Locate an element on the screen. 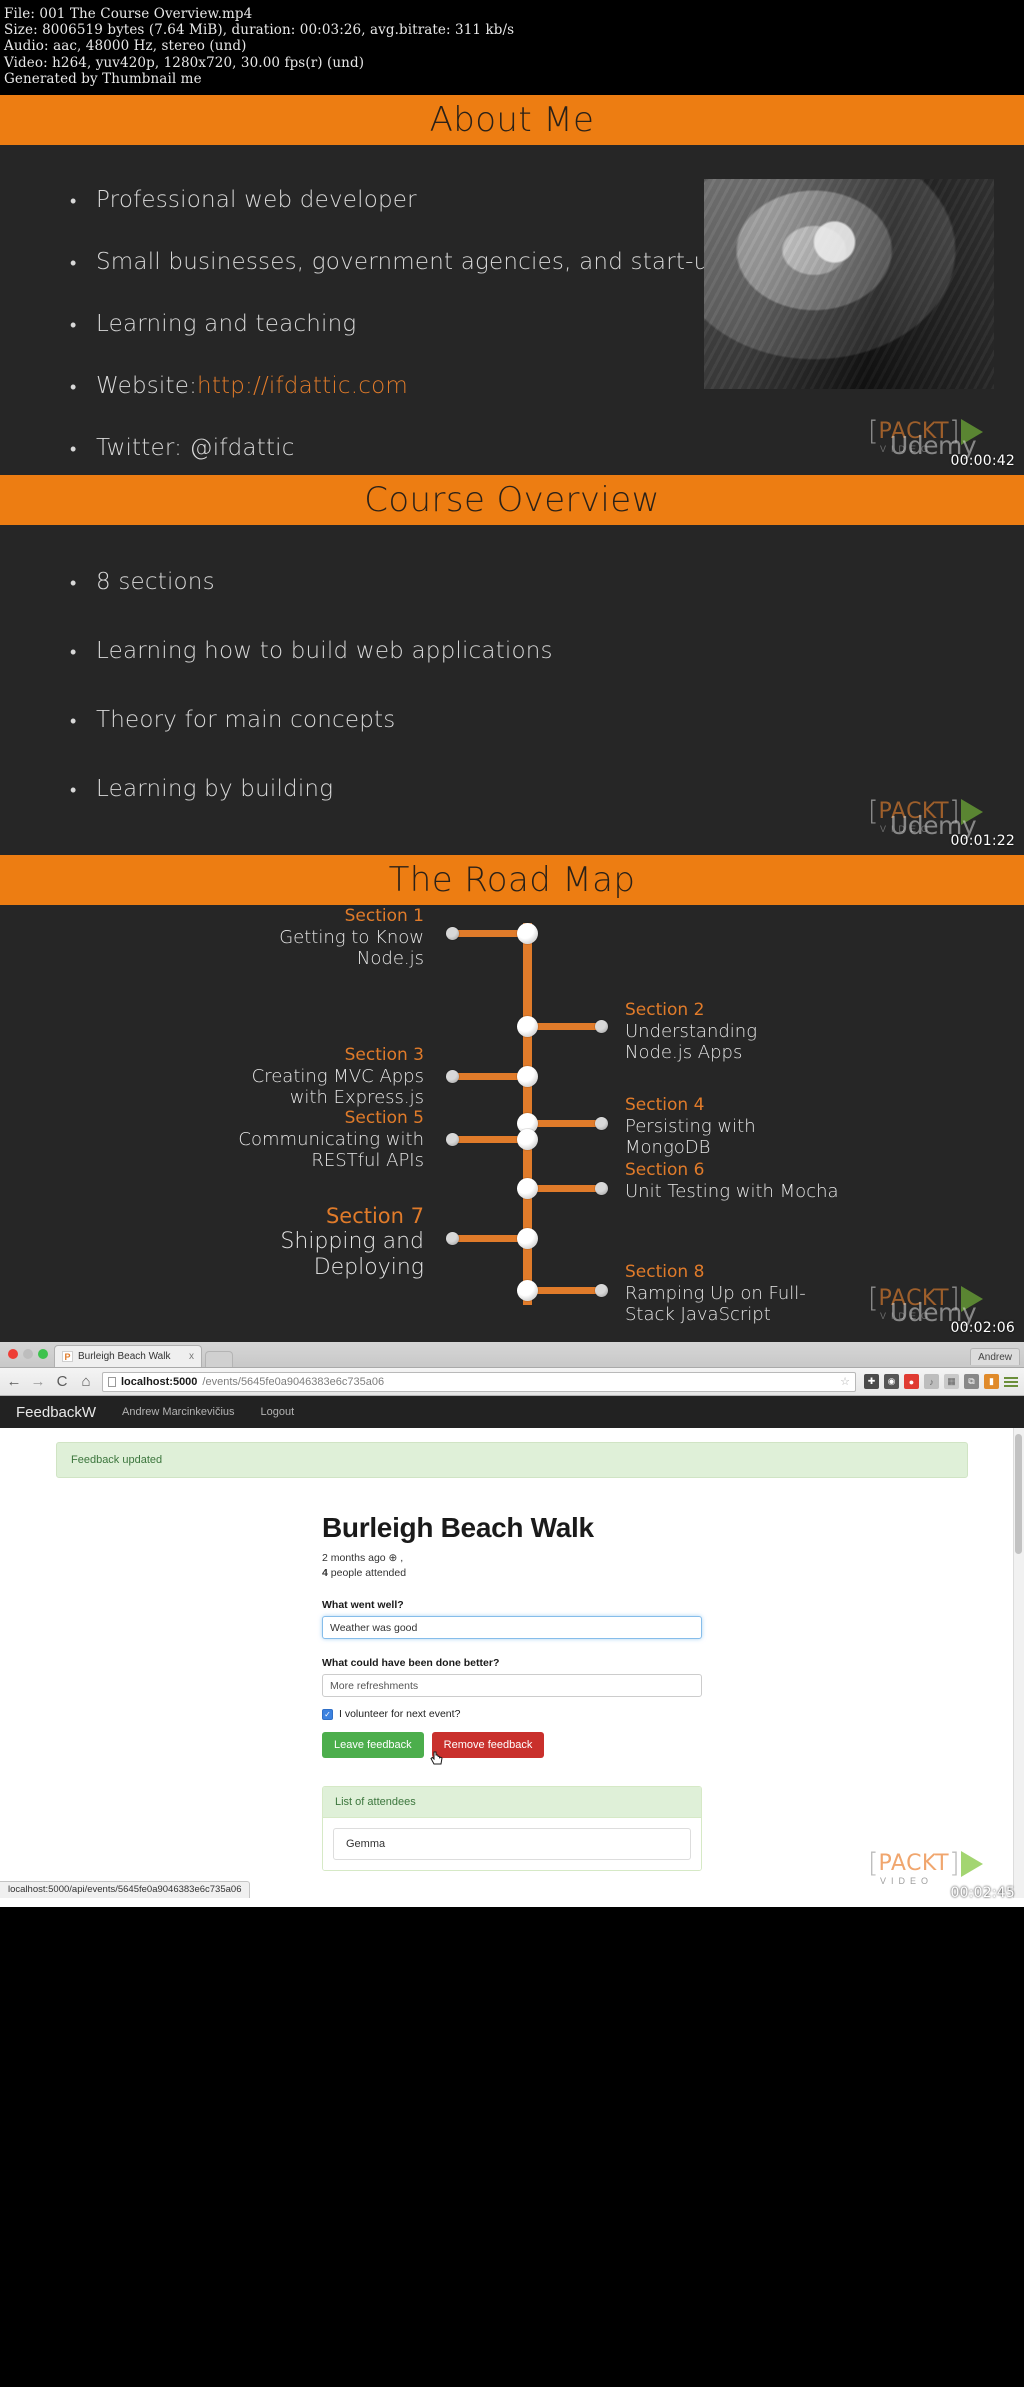  list-item: • Theory for main concepts is located at coordinates (547, 722).